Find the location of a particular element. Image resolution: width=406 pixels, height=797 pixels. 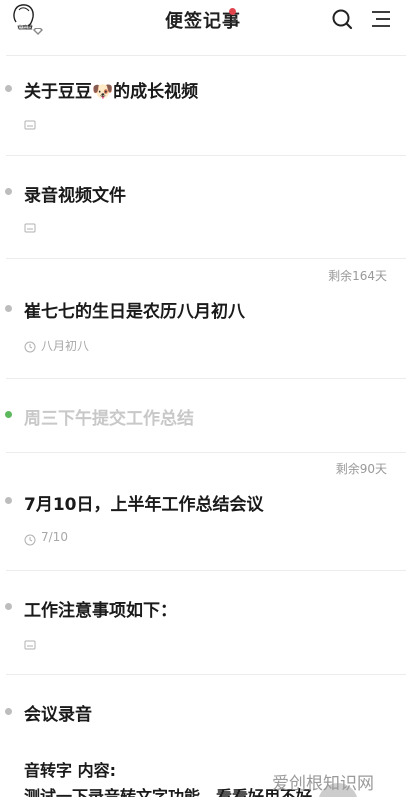

note-body-line: 音转字 内容: is located at coordinates (70, 770).